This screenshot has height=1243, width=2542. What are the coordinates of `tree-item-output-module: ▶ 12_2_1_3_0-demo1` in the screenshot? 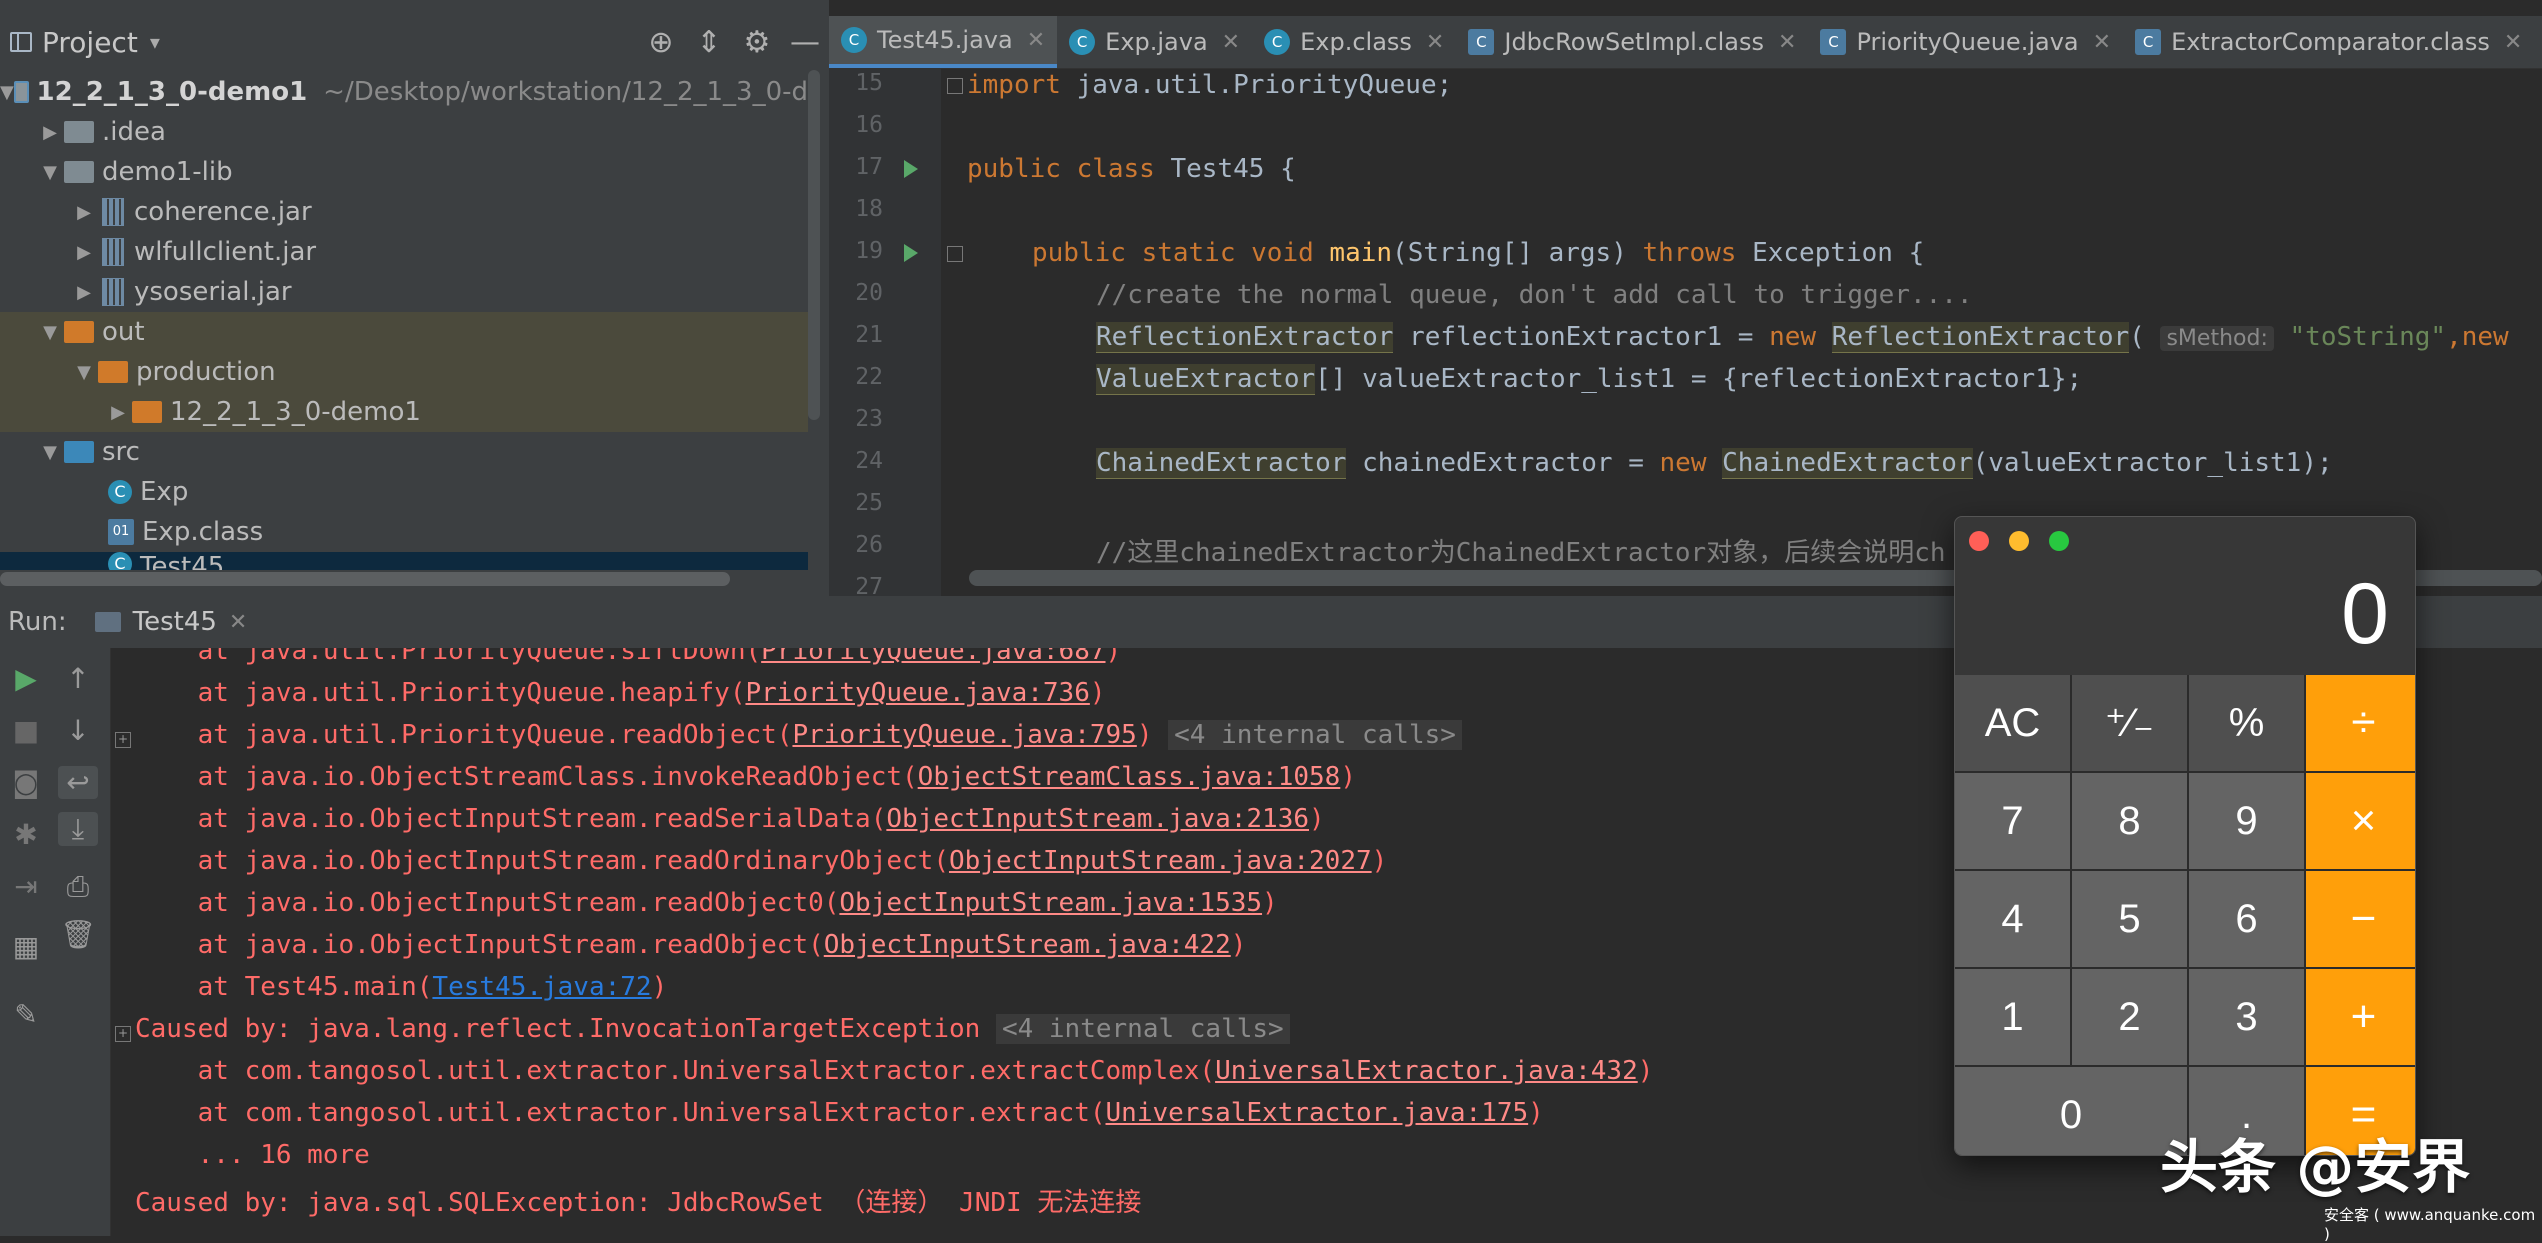 It's located at (404, 412).